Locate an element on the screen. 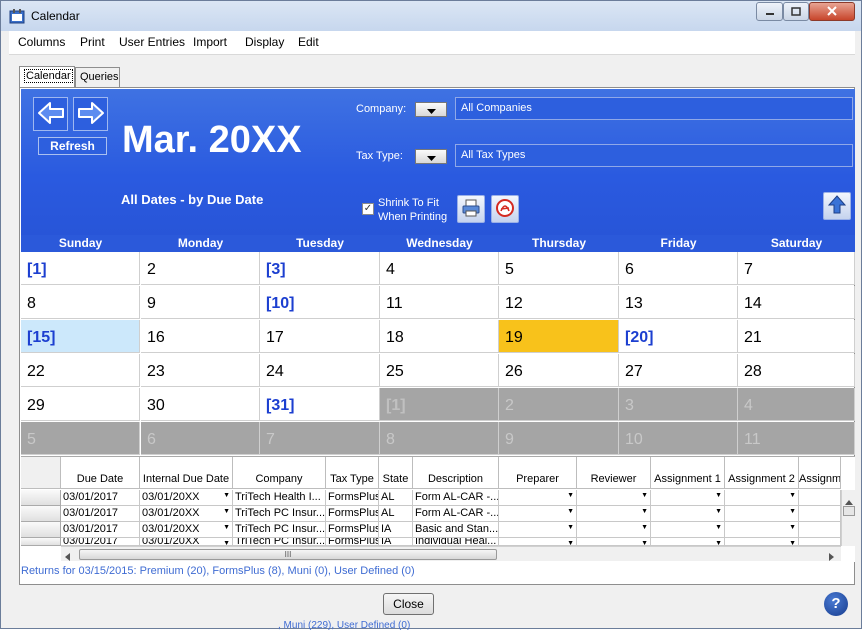 This screenshot has width=862, height=631. calendar-day-cell: 11 is located at coordinates (796, 438).